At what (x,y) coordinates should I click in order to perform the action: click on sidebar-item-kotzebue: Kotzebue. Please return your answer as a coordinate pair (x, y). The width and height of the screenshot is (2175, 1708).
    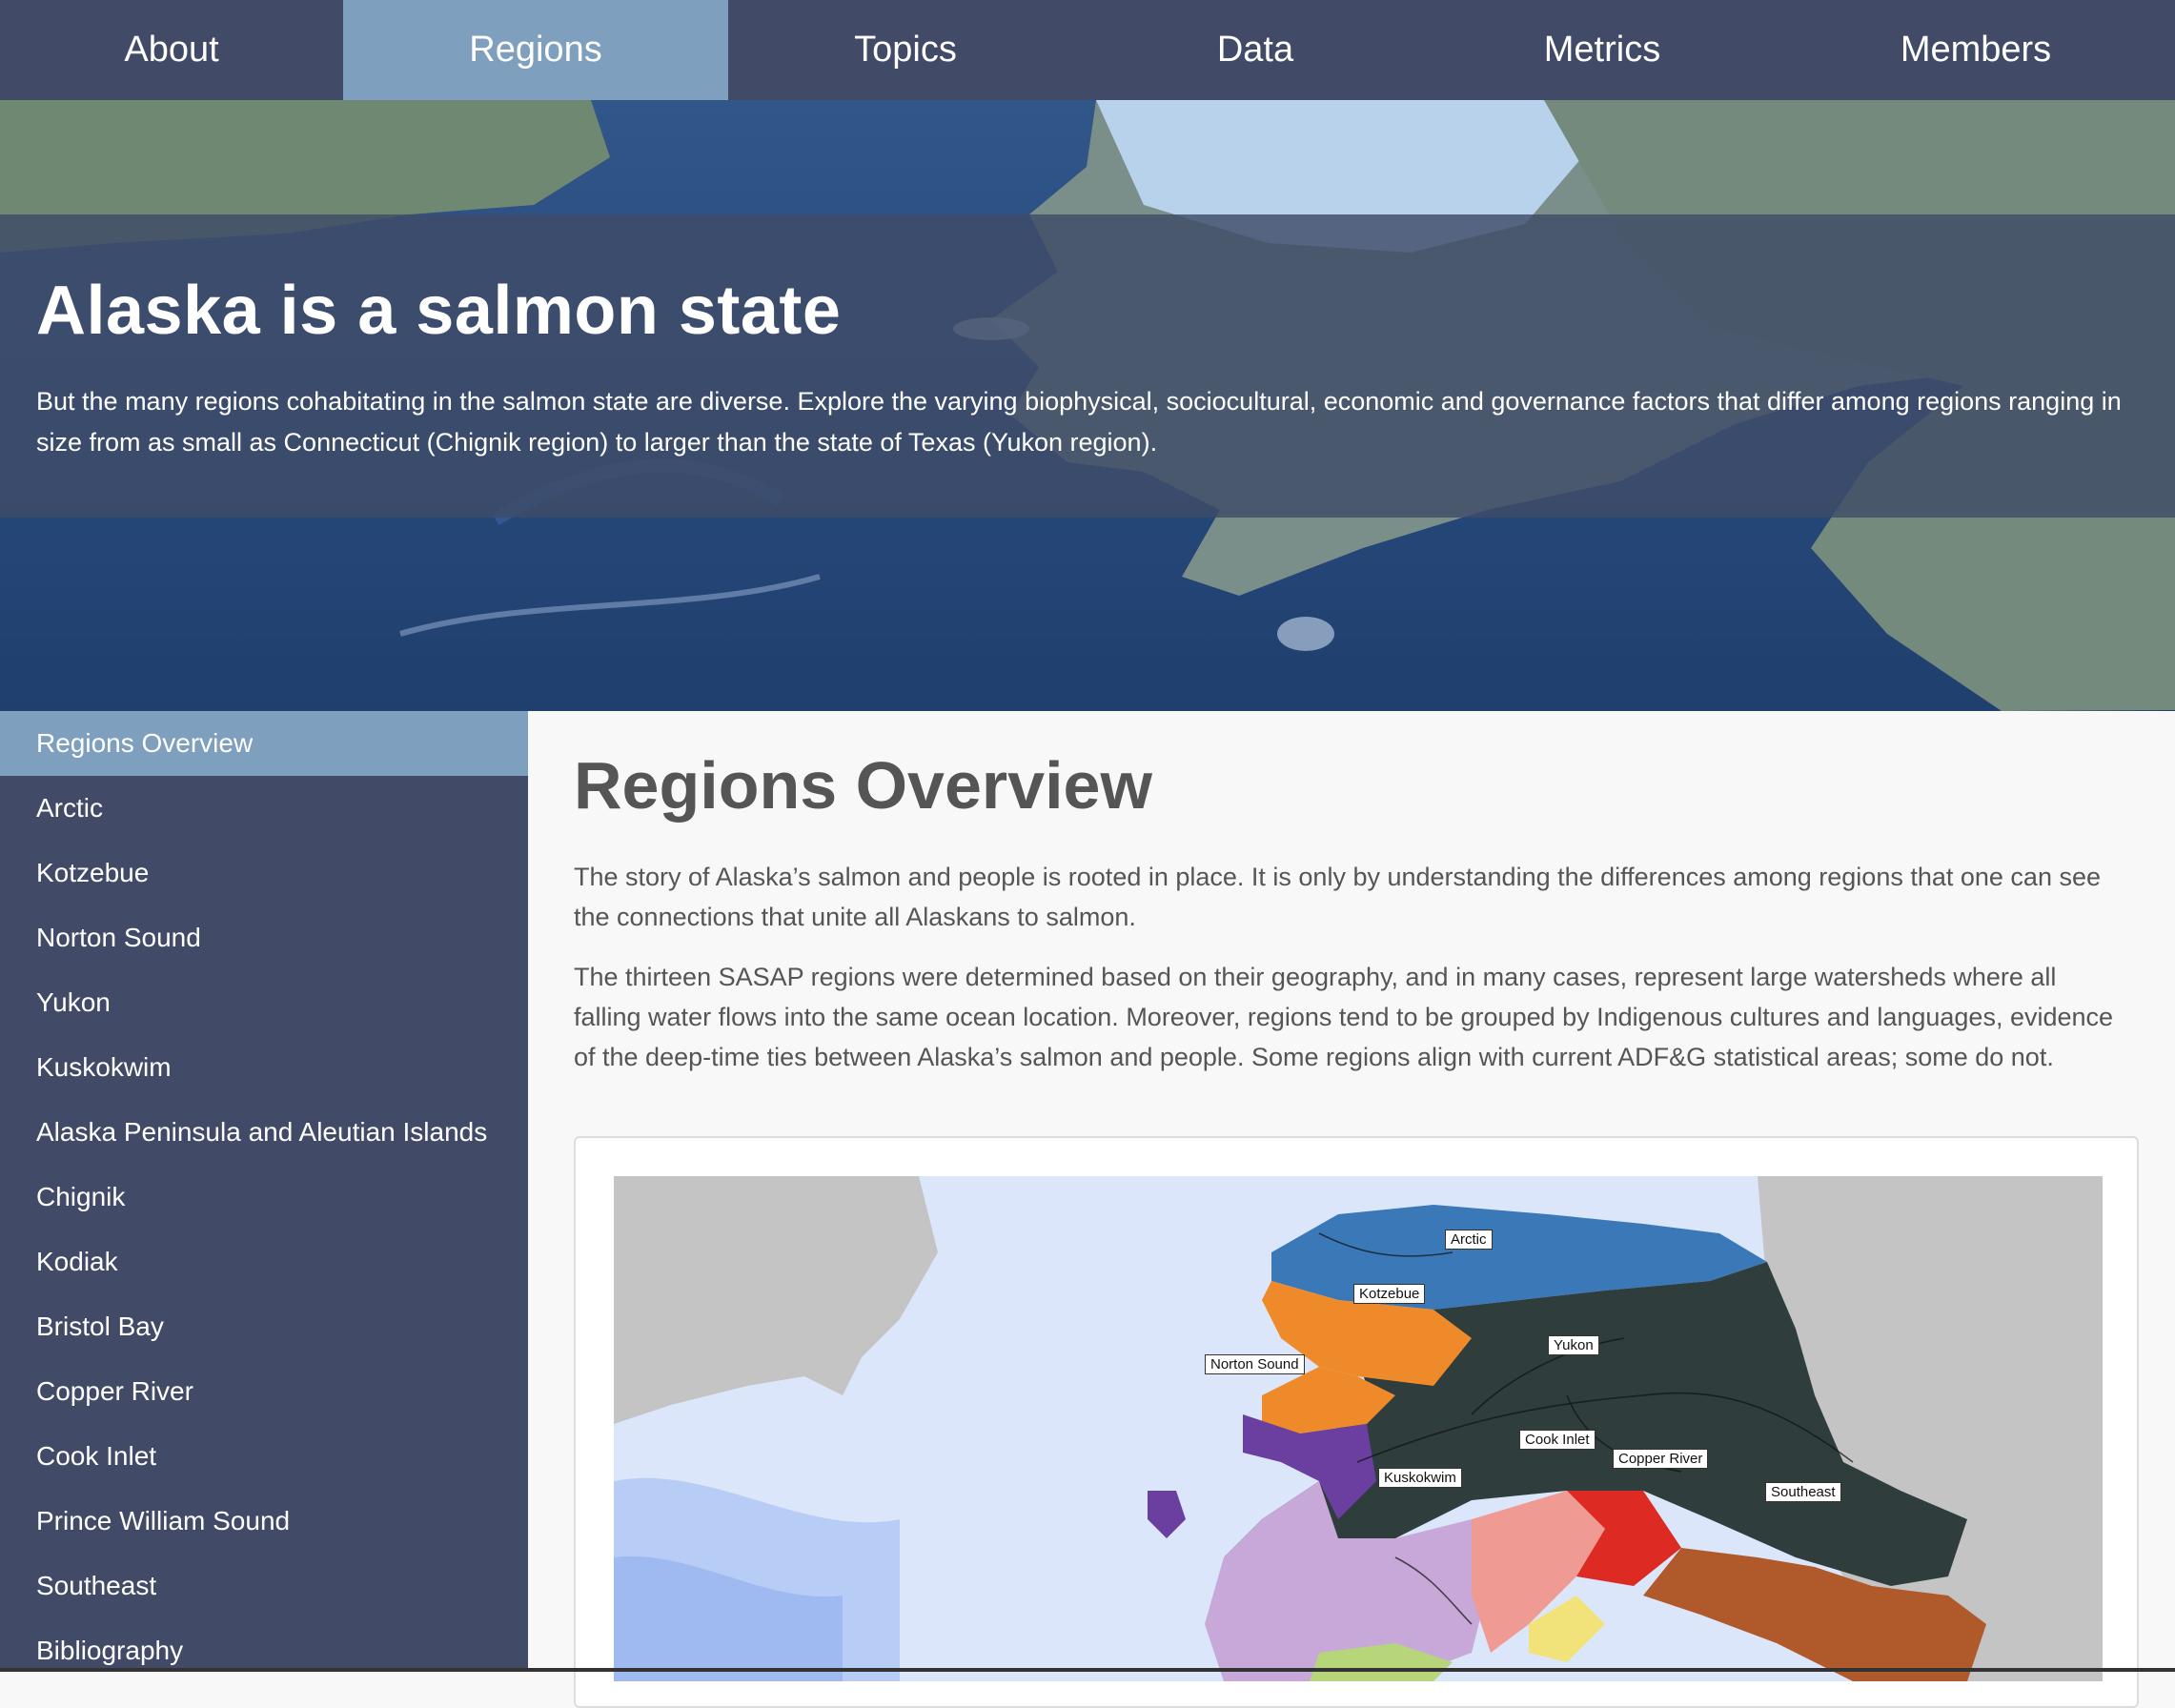
    Looking at the image, I should click on (264, 873).